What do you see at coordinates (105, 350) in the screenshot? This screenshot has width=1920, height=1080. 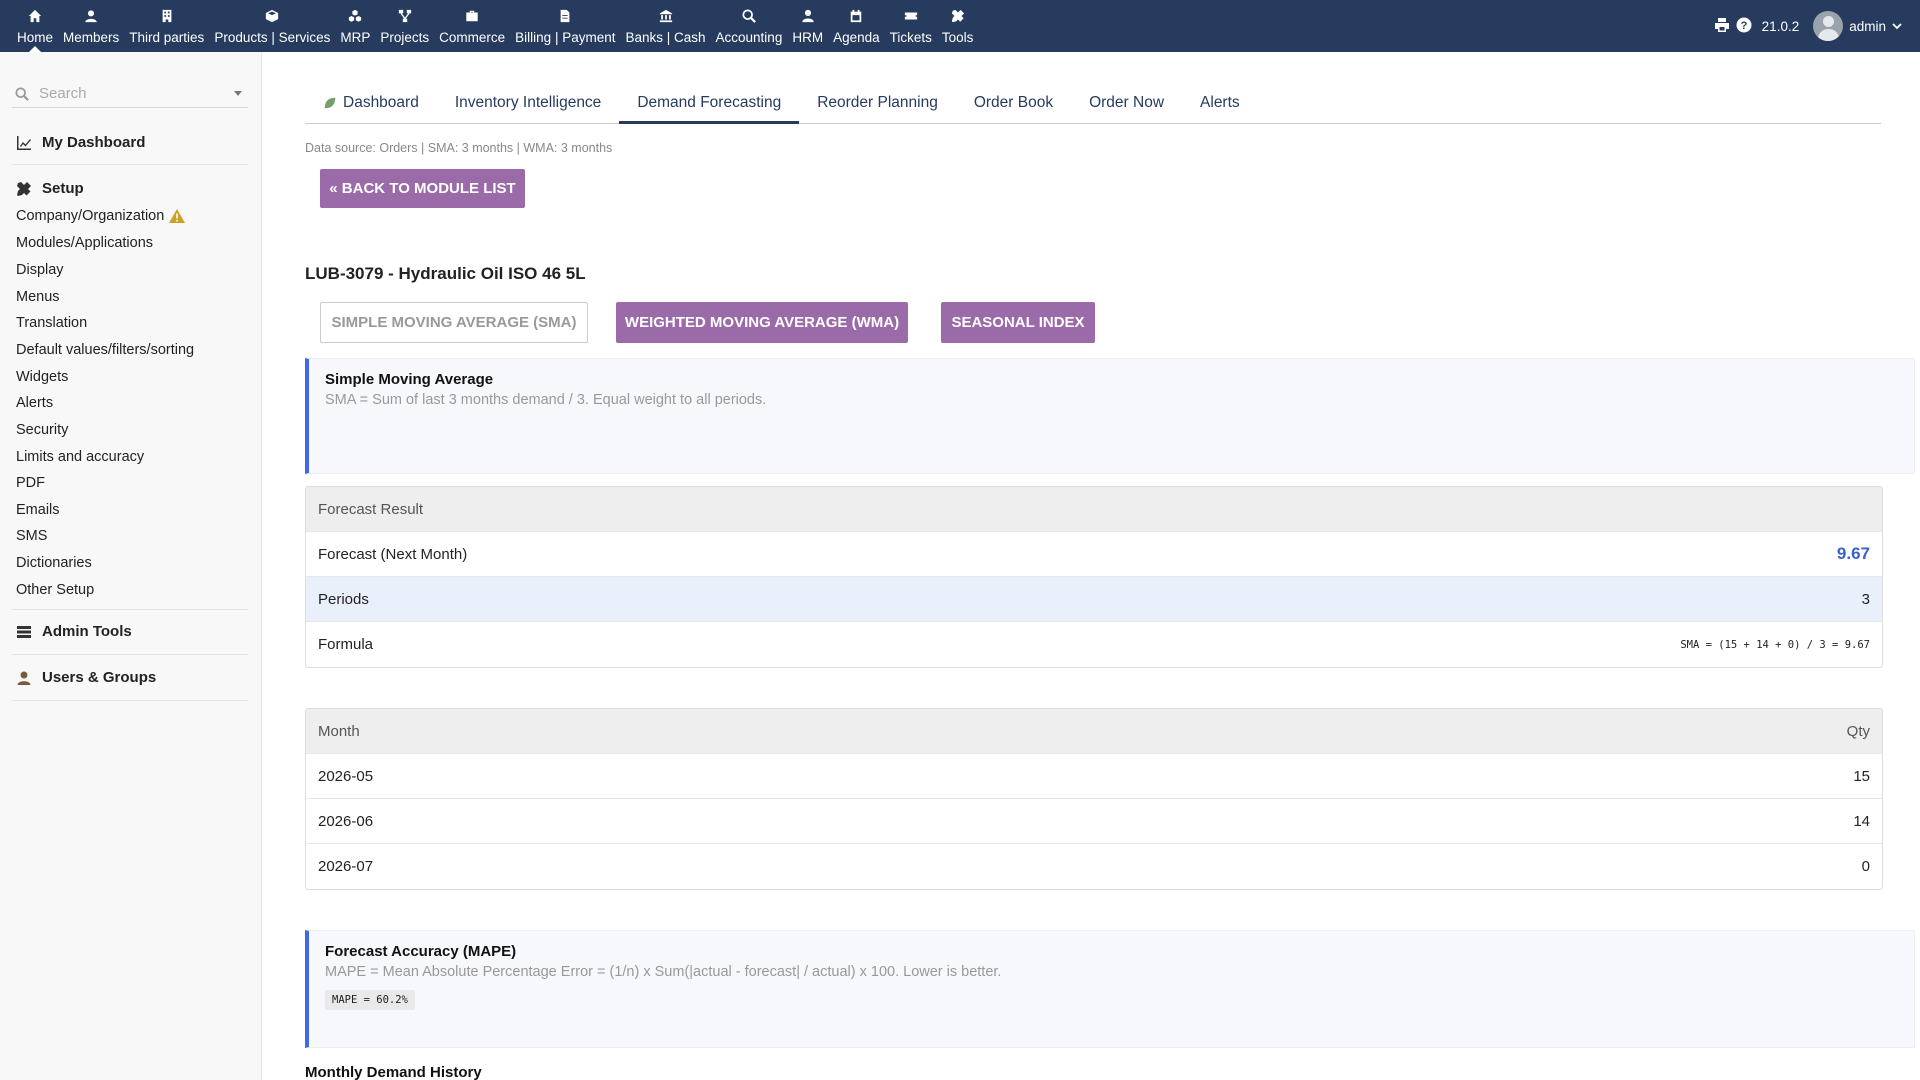 I see `sidebar-item-default-values: Default values/filters/sorting` at bounding box center [105, 350].